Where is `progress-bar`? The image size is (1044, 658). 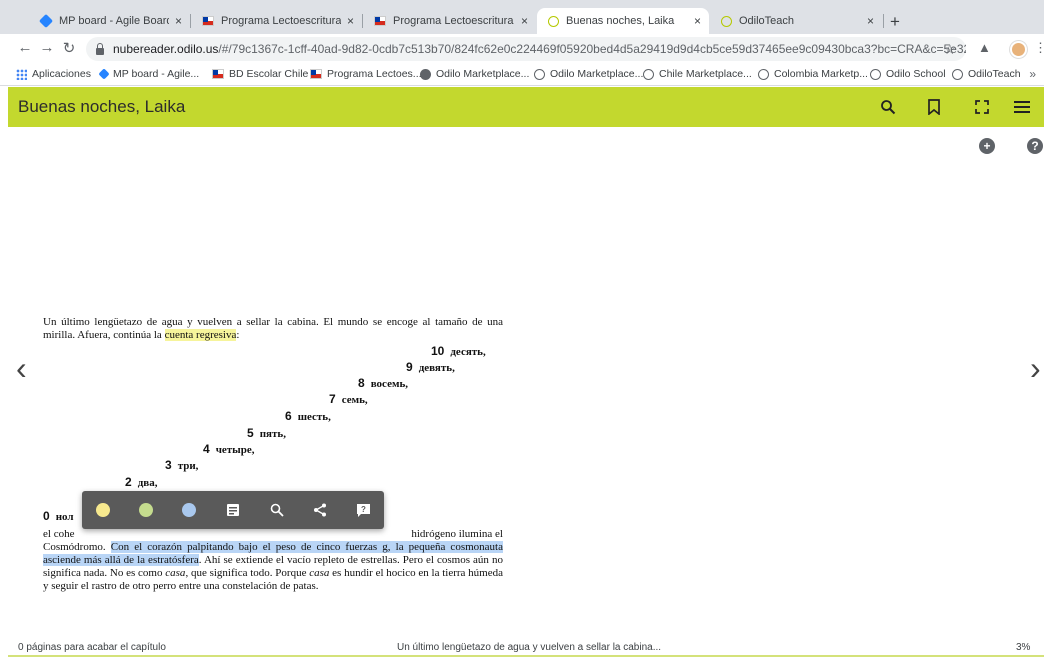 progress-bar is located at coordinates (526, 656).